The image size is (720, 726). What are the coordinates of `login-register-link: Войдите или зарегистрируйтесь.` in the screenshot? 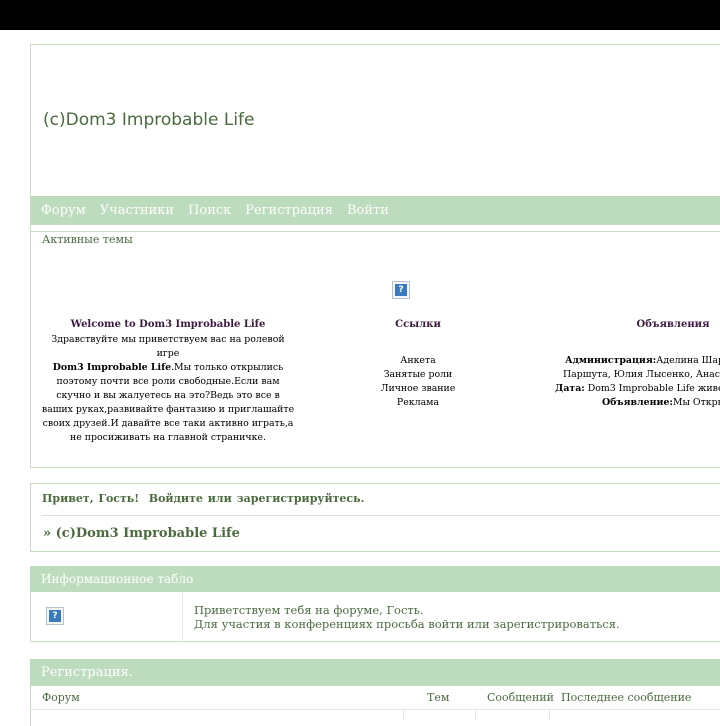 It's located at (257, 498).